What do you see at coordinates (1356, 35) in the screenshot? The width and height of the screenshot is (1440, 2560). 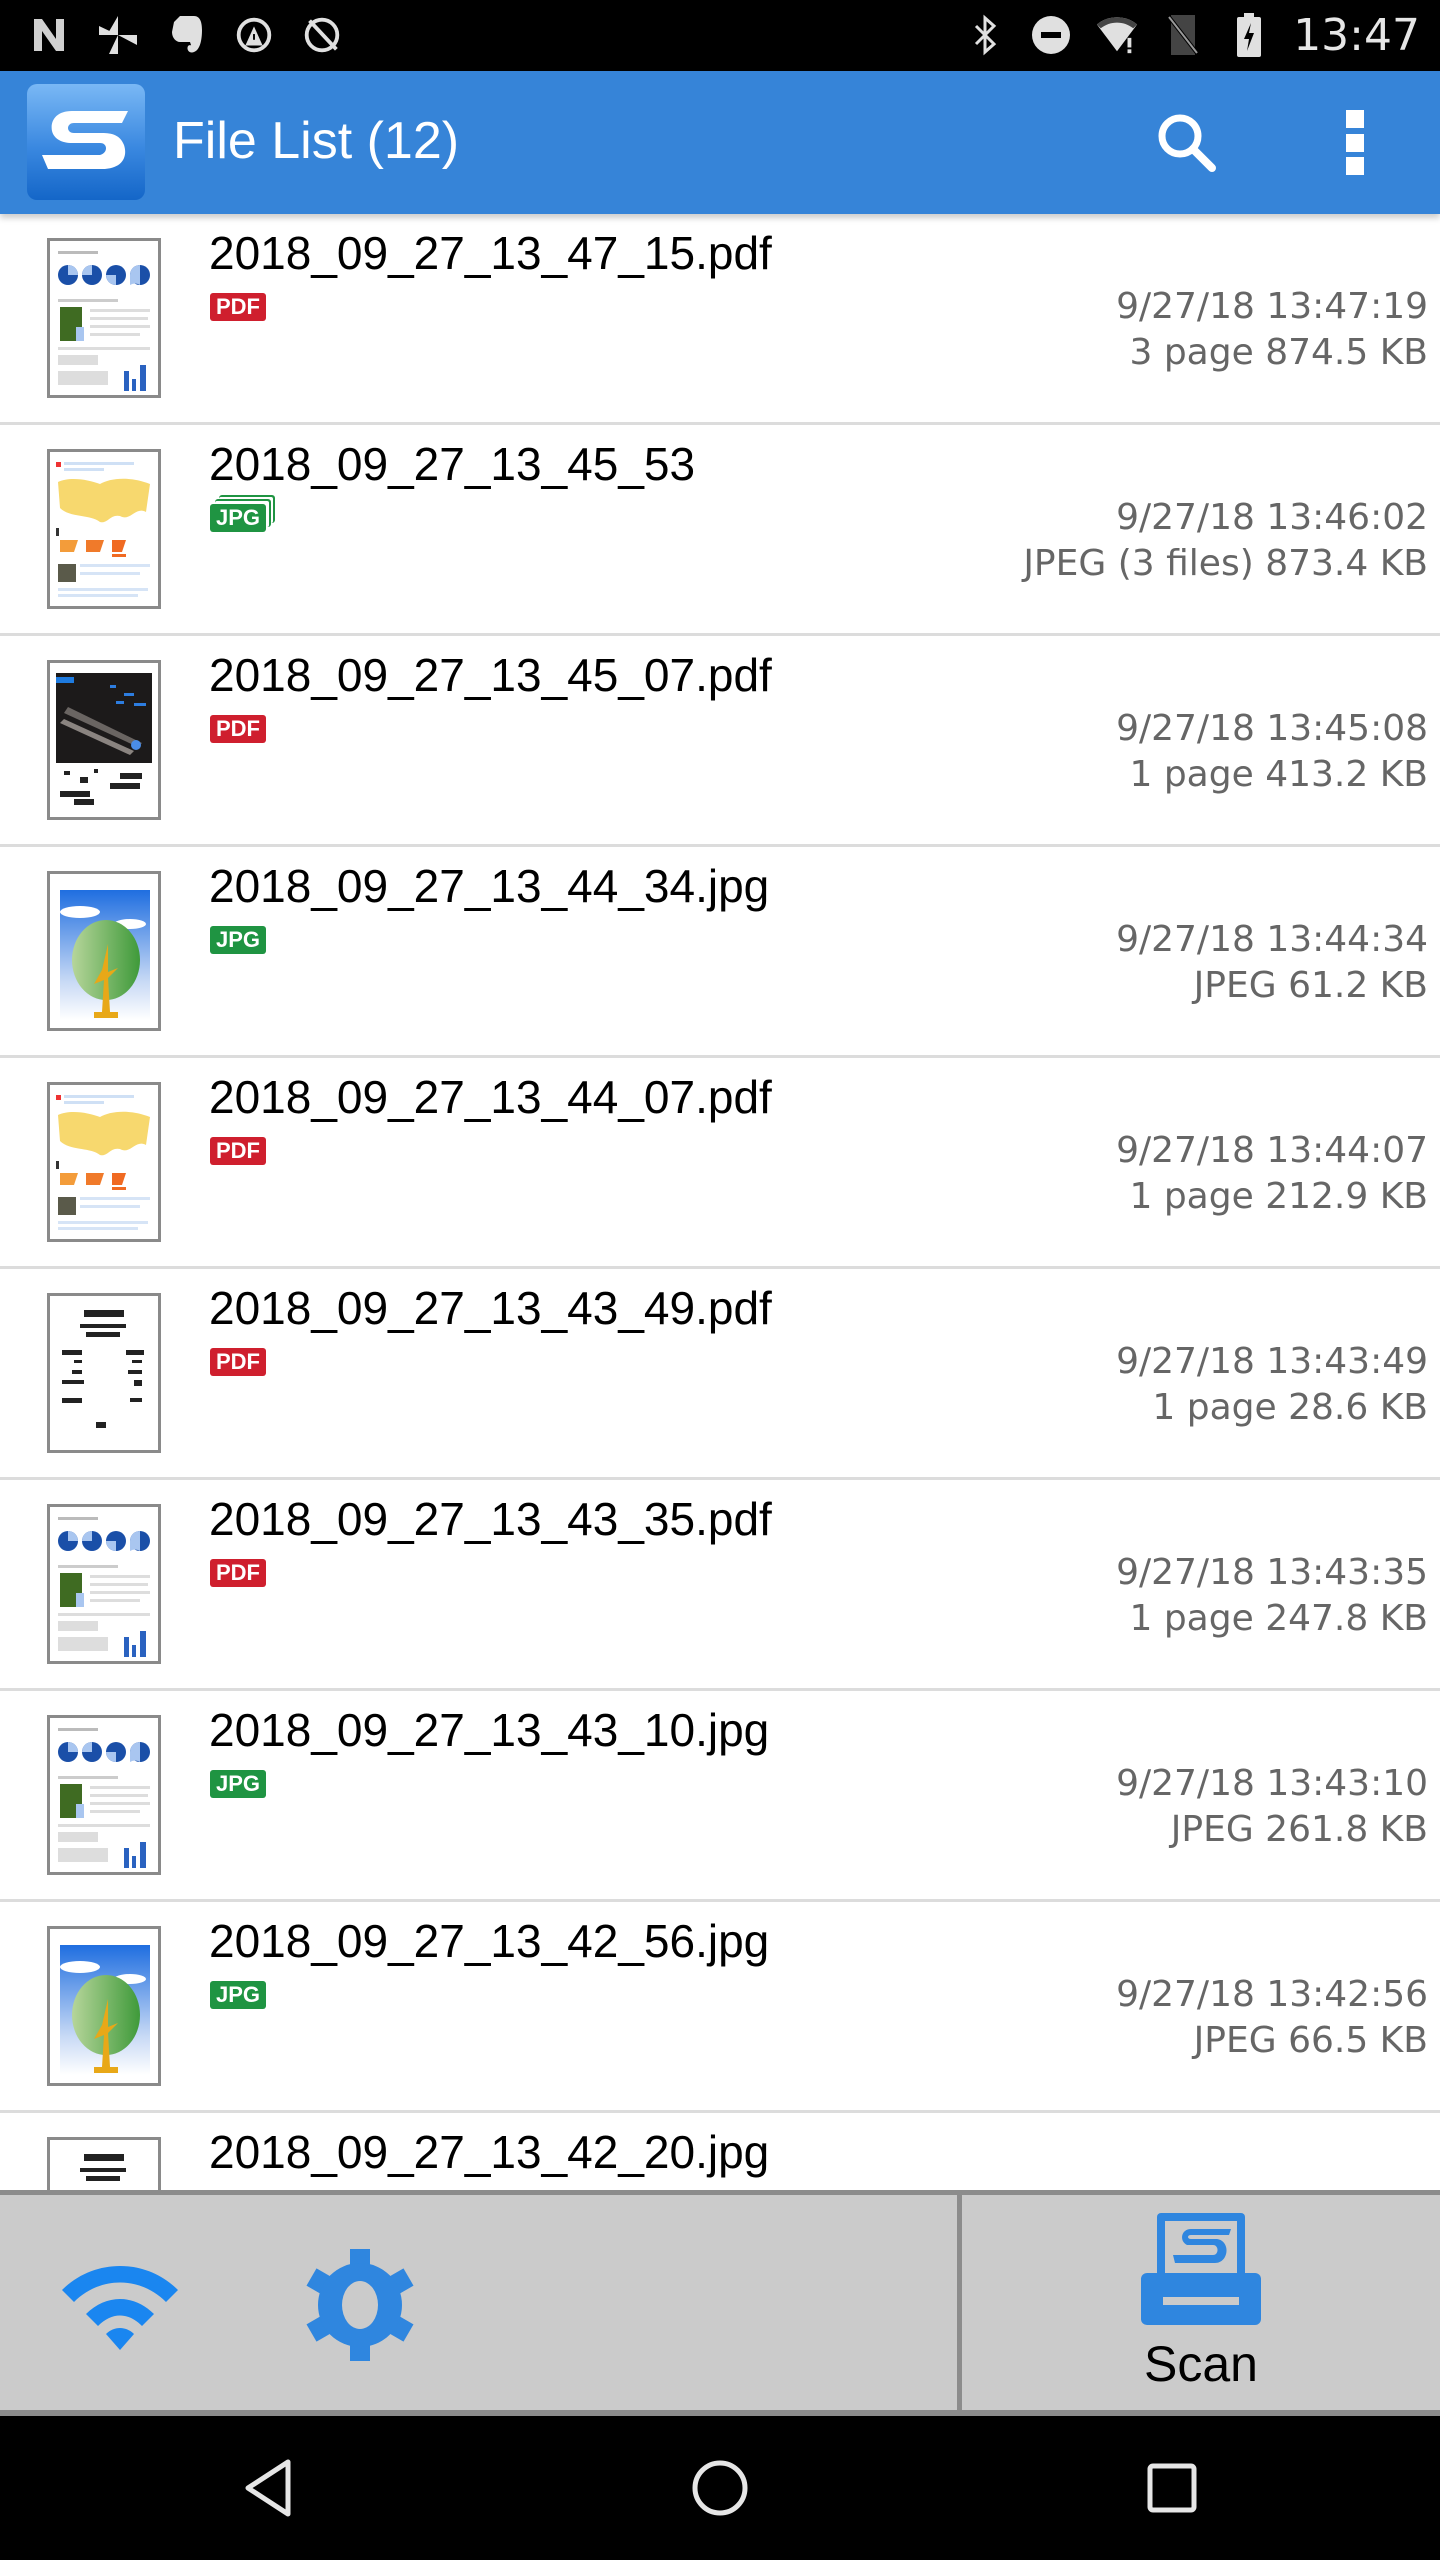 I see `clock: 13:47` at bounding box center [1356, 35].